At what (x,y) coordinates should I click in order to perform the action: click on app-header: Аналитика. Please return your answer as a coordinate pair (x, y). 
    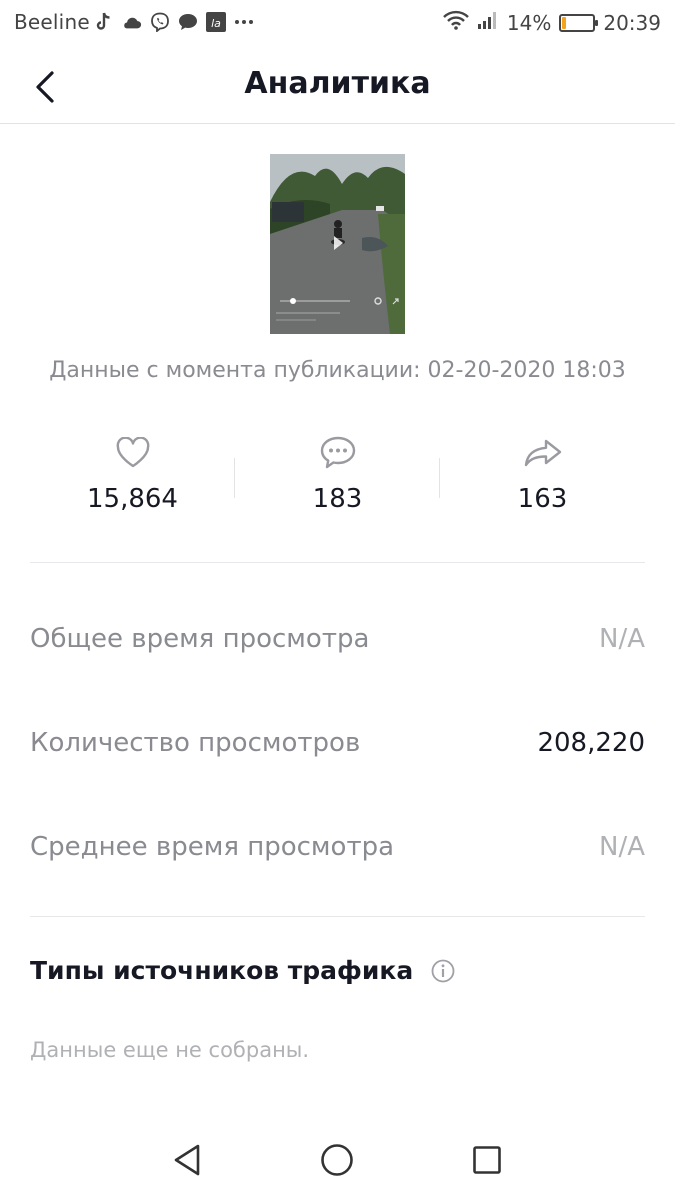
    Looking at the image, I should click on (337, 86).